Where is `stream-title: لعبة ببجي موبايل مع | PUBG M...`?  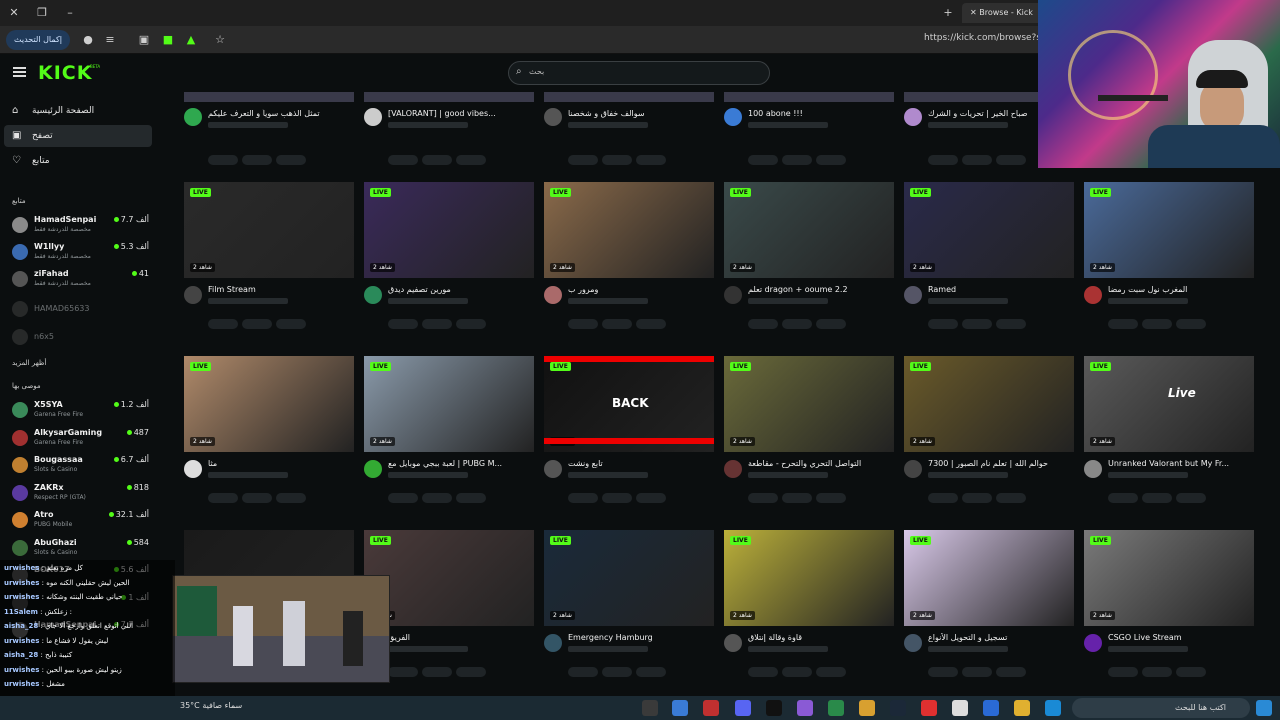 stream-title: لعبة ببجي موبايل مع | PUBG M... is located at coordinates (461, 463).